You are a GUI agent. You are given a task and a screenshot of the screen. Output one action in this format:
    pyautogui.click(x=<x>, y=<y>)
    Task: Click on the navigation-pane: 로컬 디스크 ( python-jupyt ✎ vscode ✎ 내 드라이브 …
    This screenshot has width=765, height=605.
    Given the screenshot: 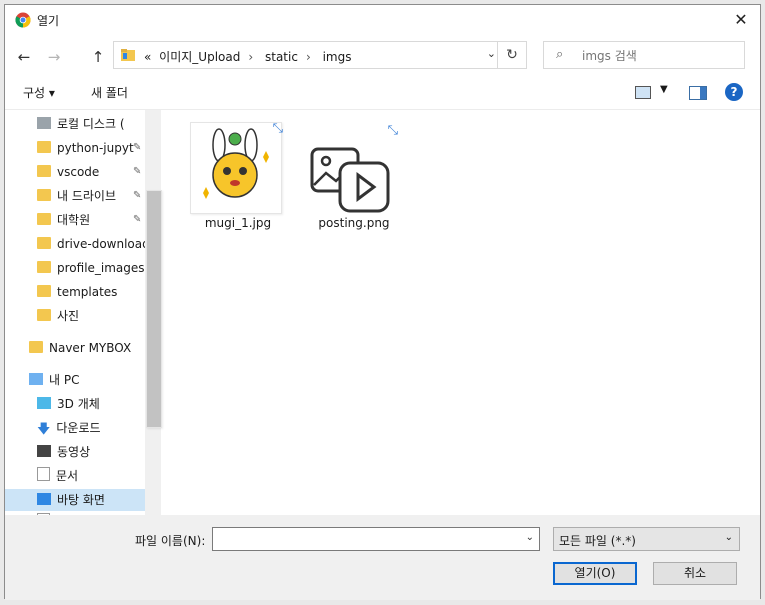 What is the action you would take?
    pyautogui.click(x=75, y=312)
    